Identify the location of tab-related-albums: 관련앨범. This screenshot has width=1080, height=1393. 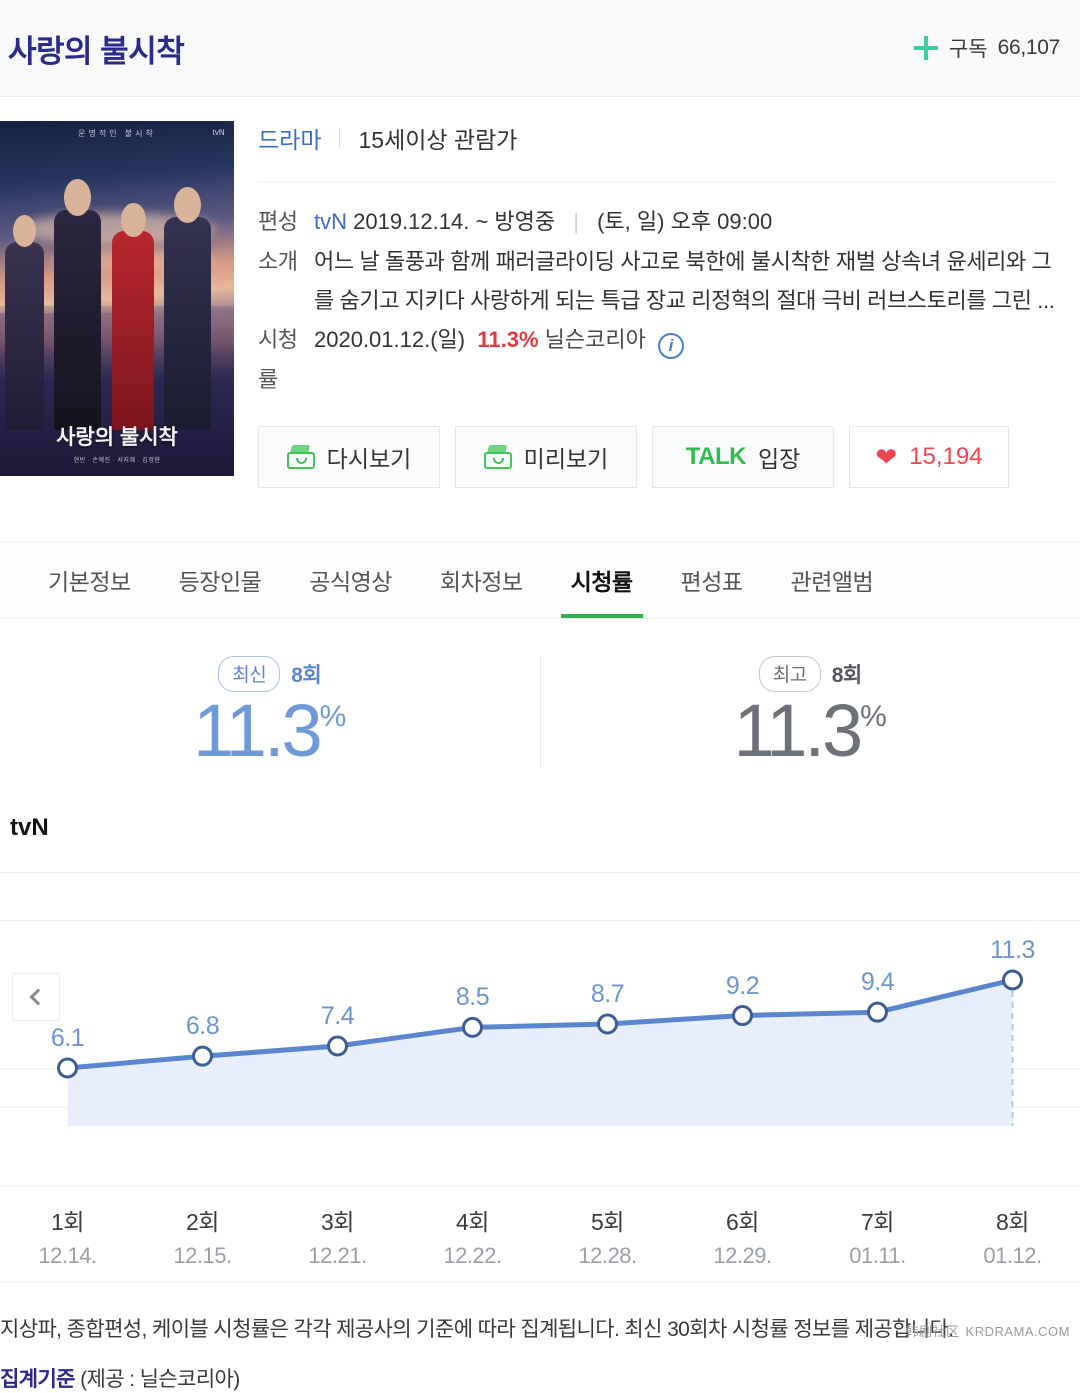
(832, 580).